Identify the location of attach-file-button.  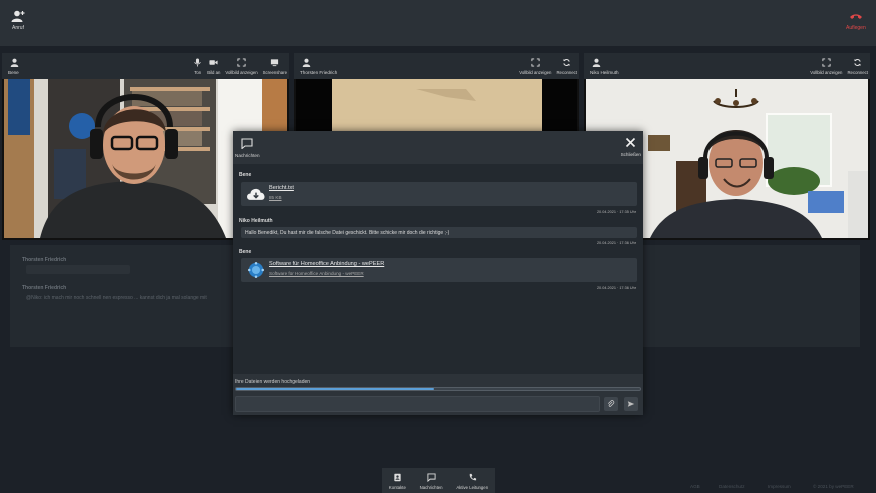
(611, 404).